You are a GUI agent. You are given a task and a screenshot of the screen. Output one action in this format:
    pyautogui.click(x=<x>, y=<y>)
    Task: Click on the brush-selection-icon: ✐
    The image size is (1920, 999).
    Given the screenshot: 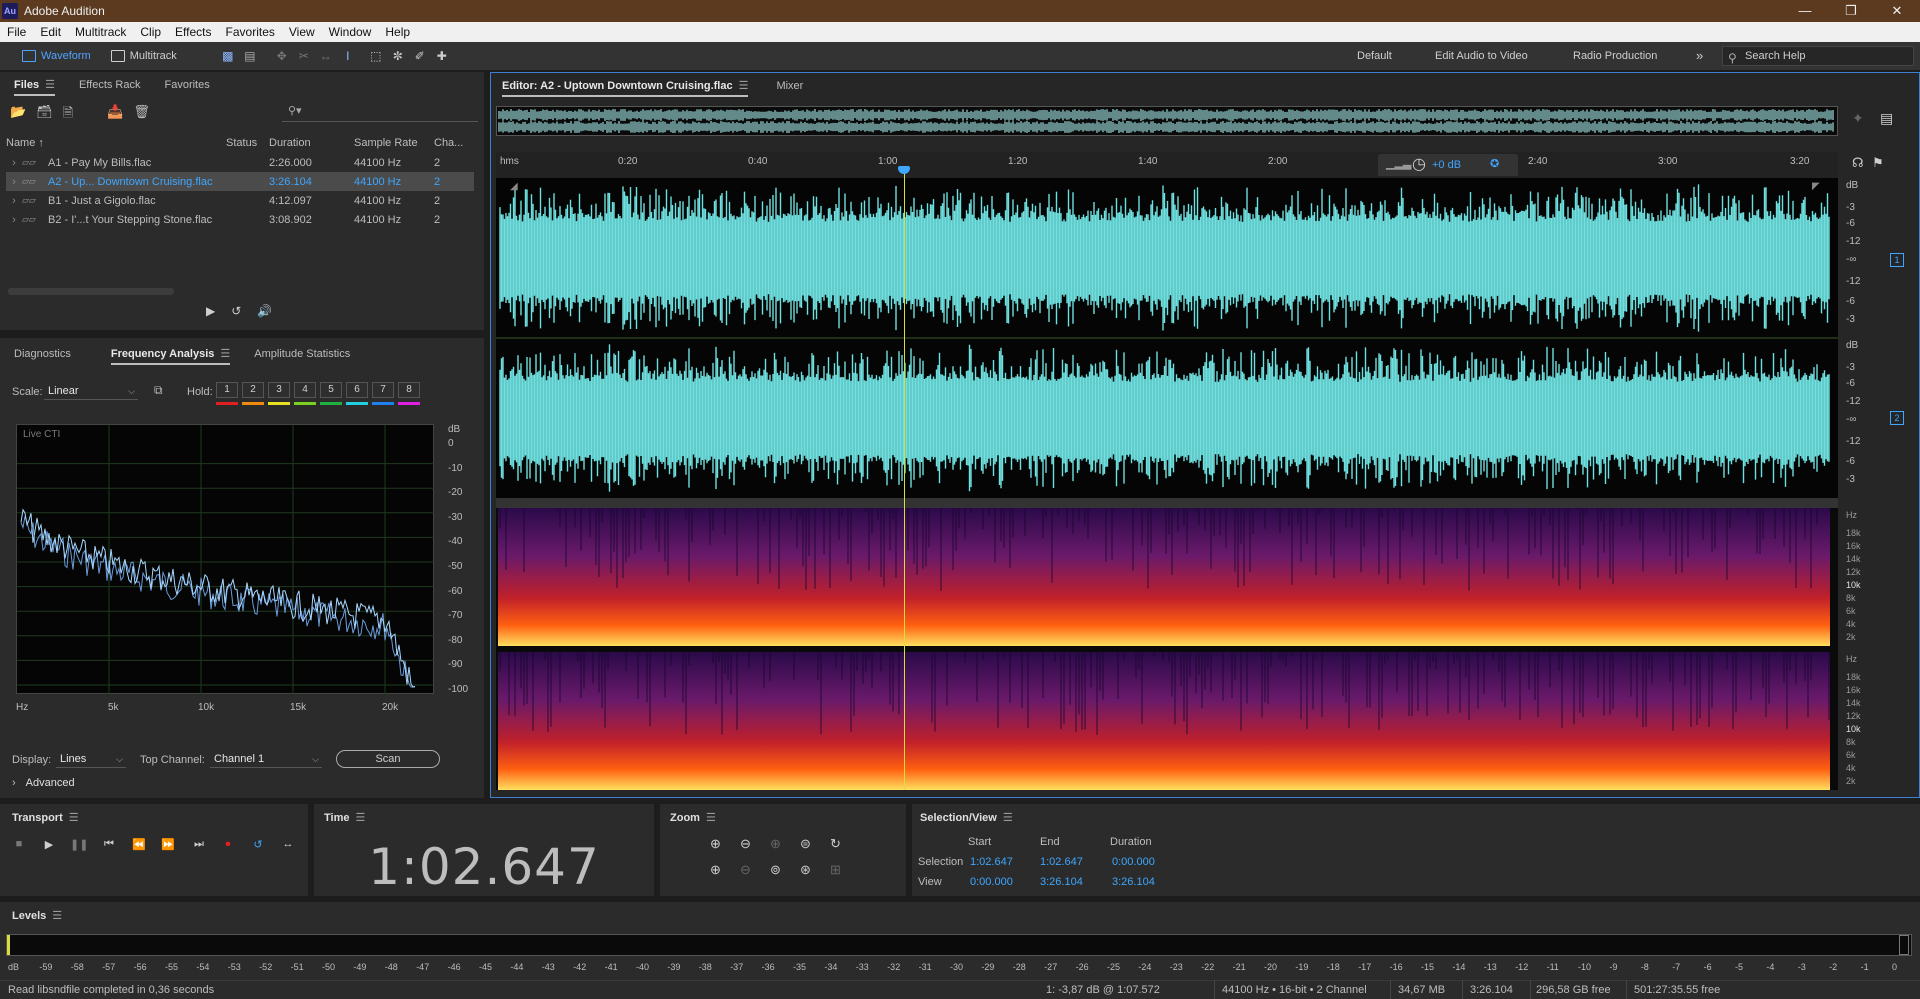 What is the action you would take?
    pyautogui.click(x=420, y=56)
    